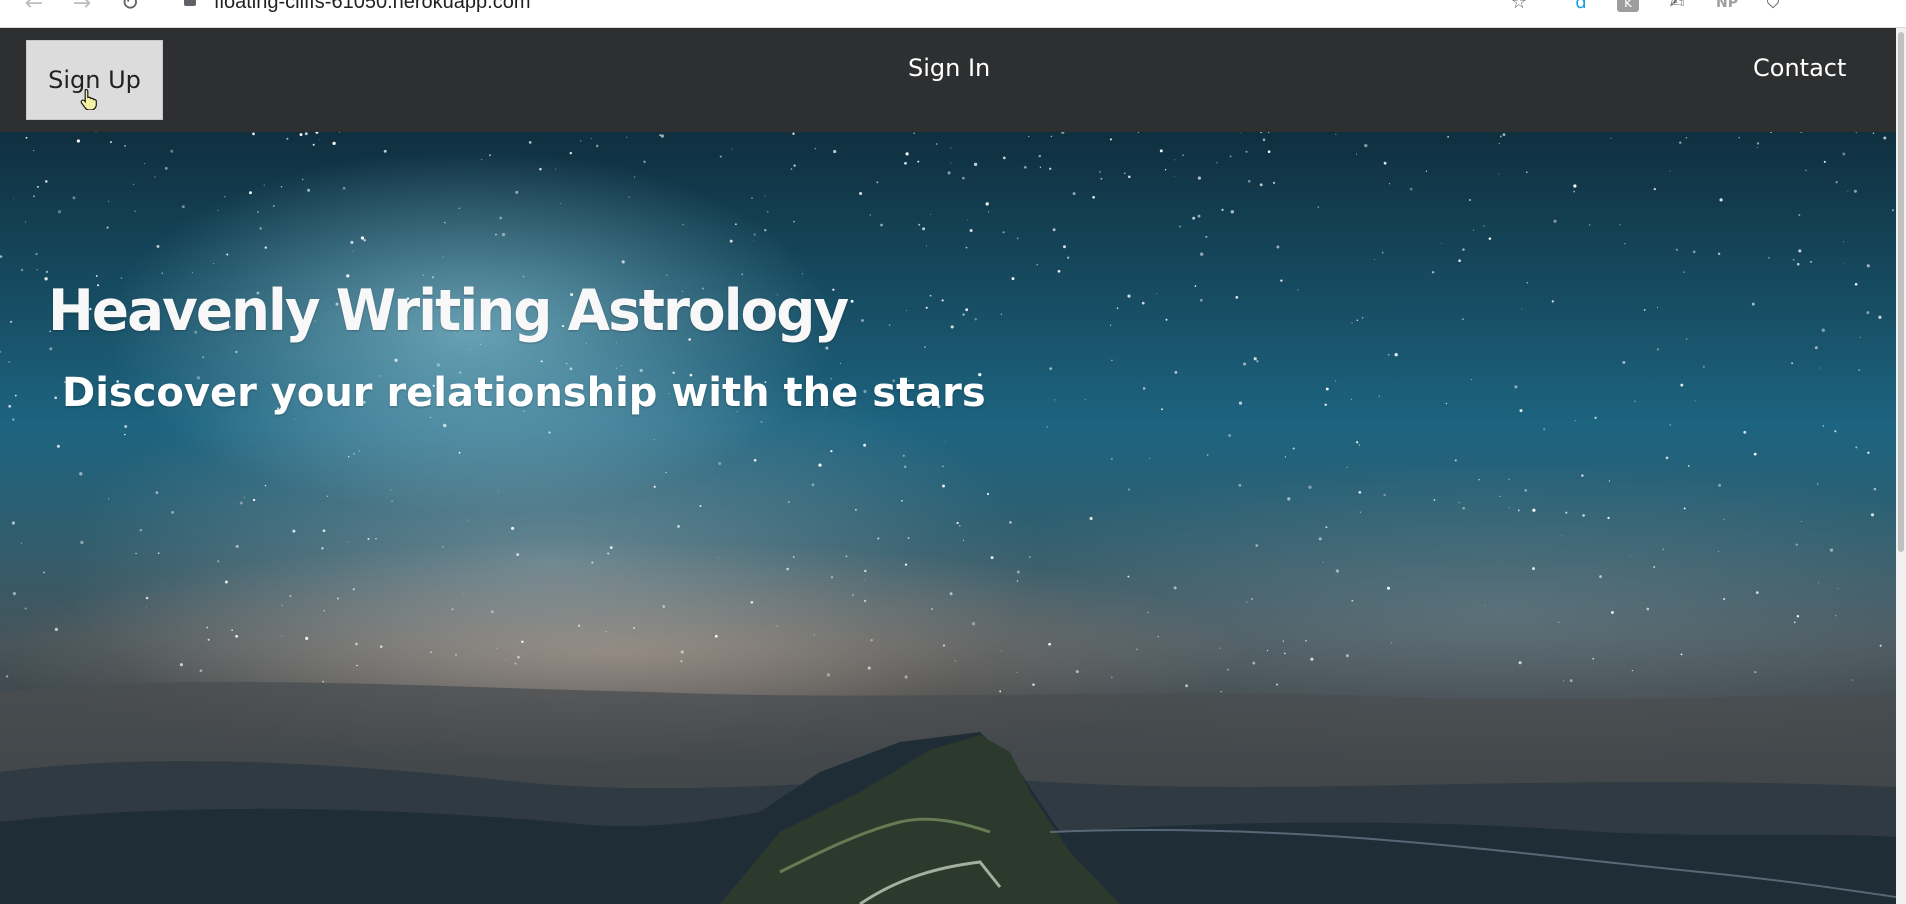 This screenshot has height=904, width=1906. I want to click on extension-np-icon: NP, so click(1727, 6).